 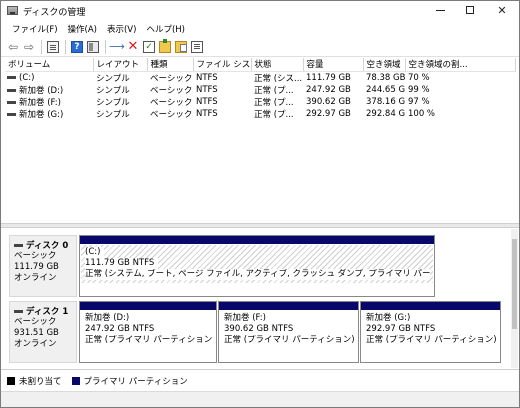 I want to click on capacity-cell: 292.97 GB, so click(x=328, y=113).